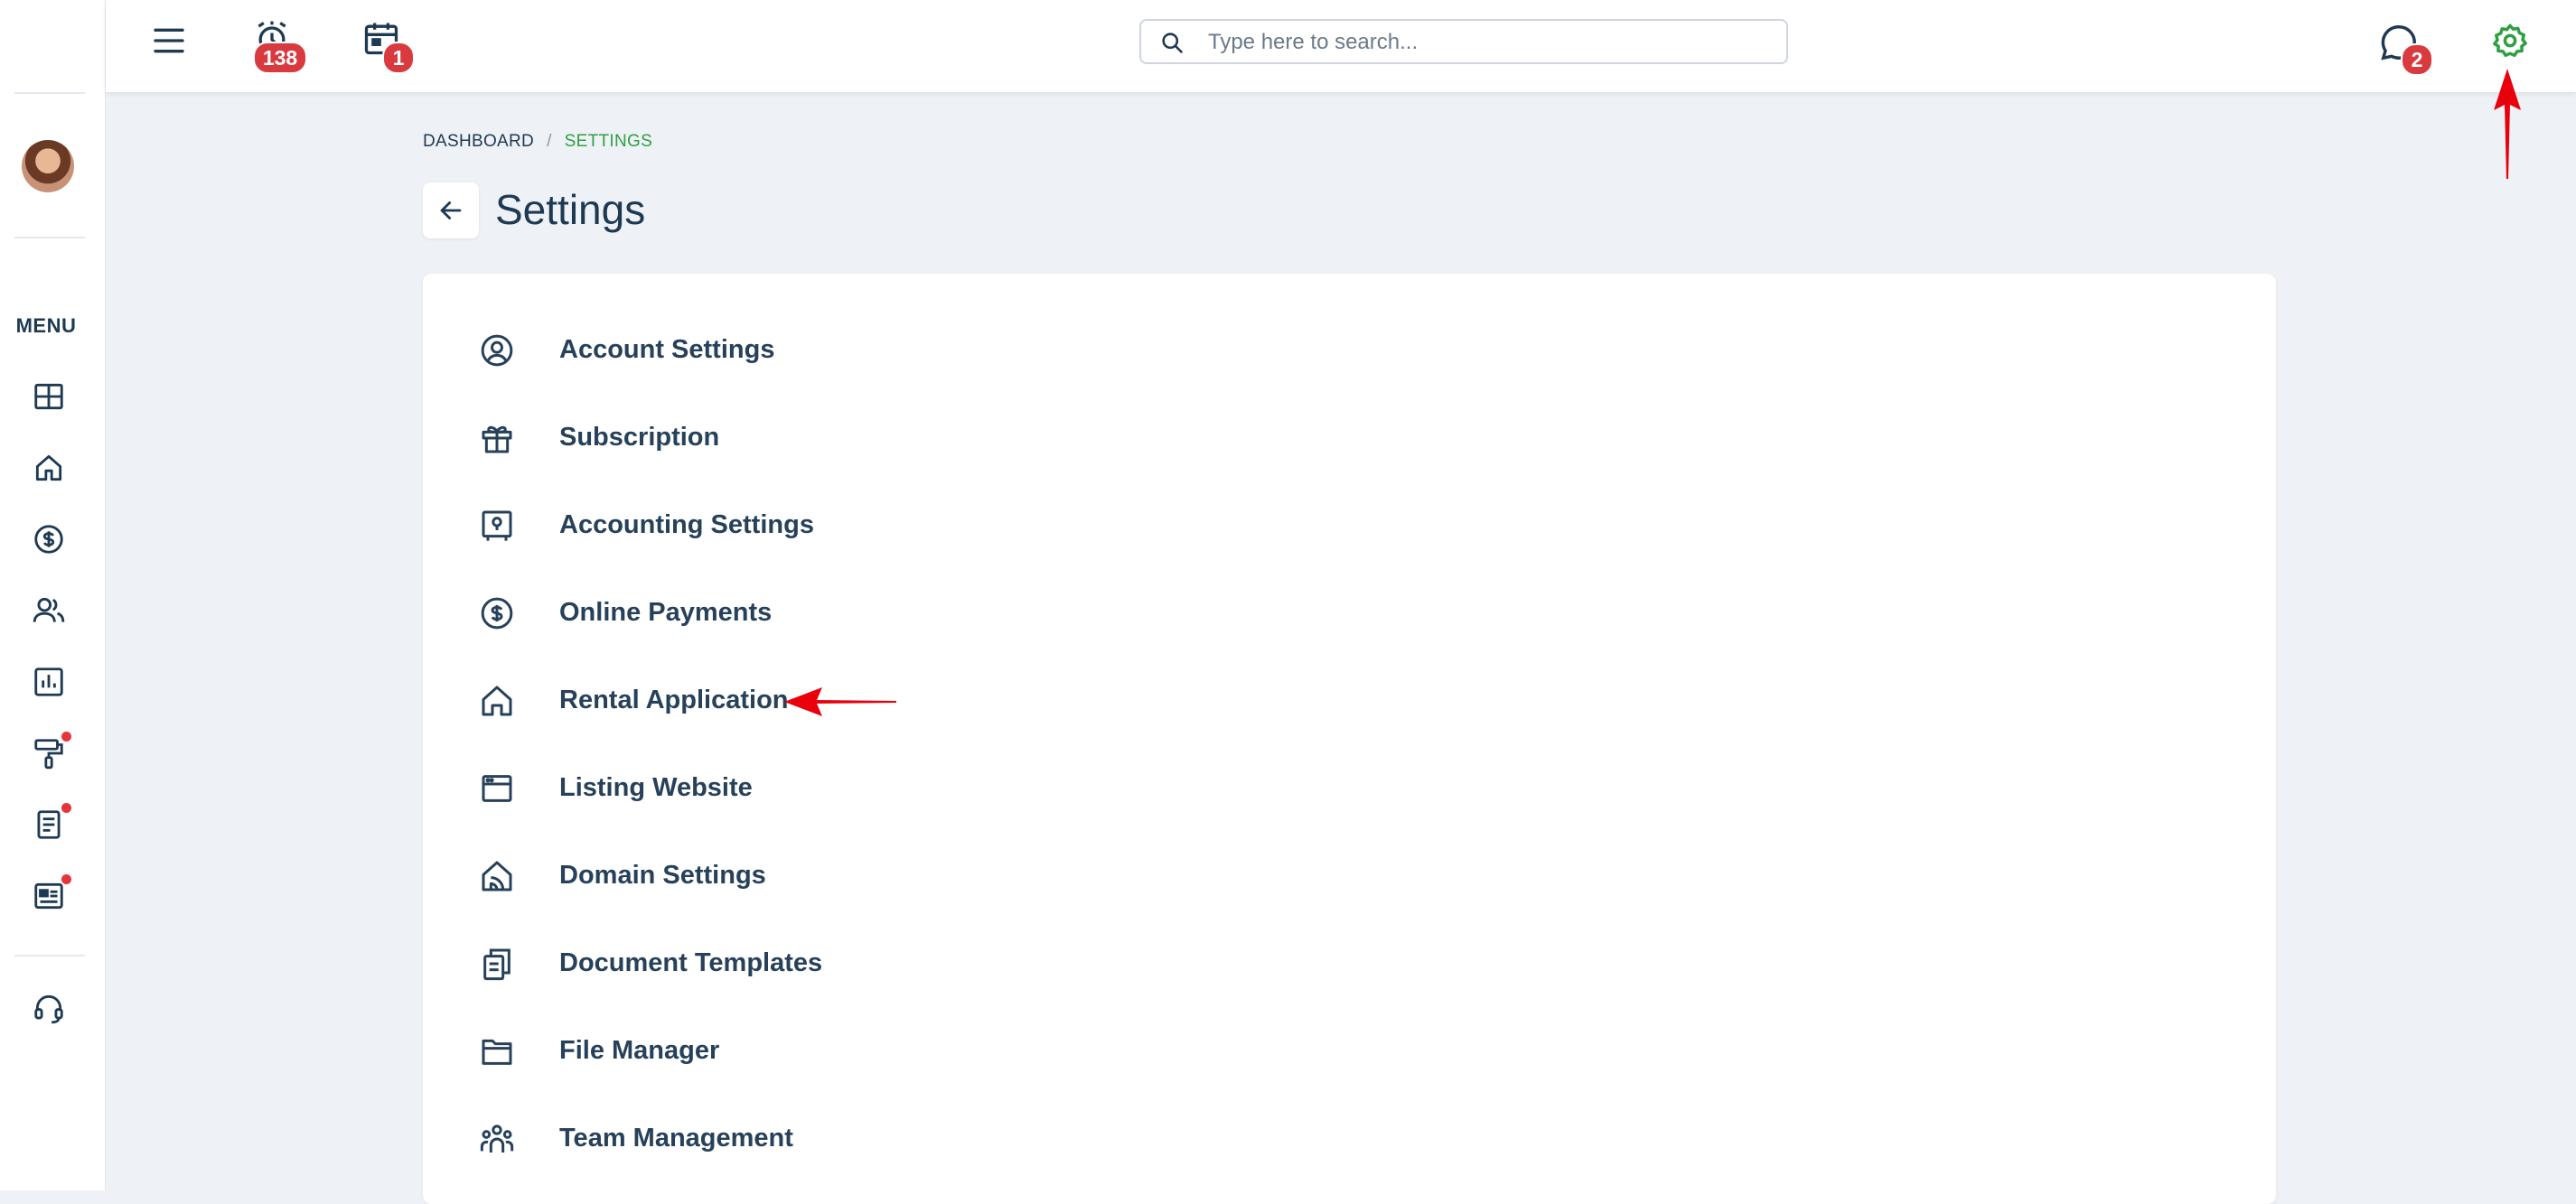 This screenshot has height=1204, width=2576. I want to click on avatar, so click(48, 166).